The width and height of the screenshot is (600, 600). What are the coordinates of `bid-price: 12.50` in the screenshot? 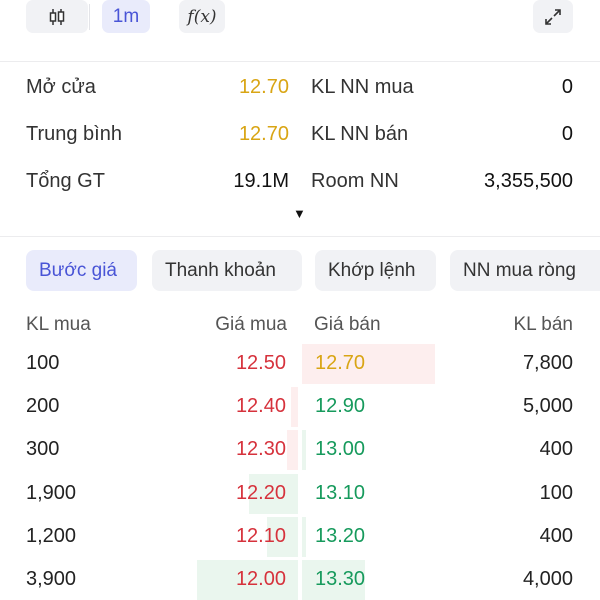 It's located at (261, 363).